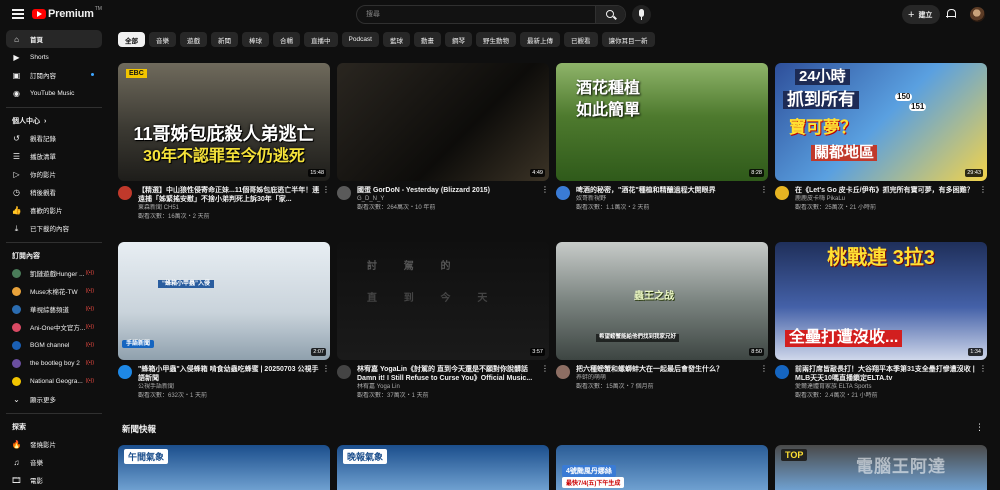 The height and width of the screenshot is (490, 1000). Describe the element at coordinates (131, 39) in the screenshot. I see `filter-chip-0: 全部` at that location.